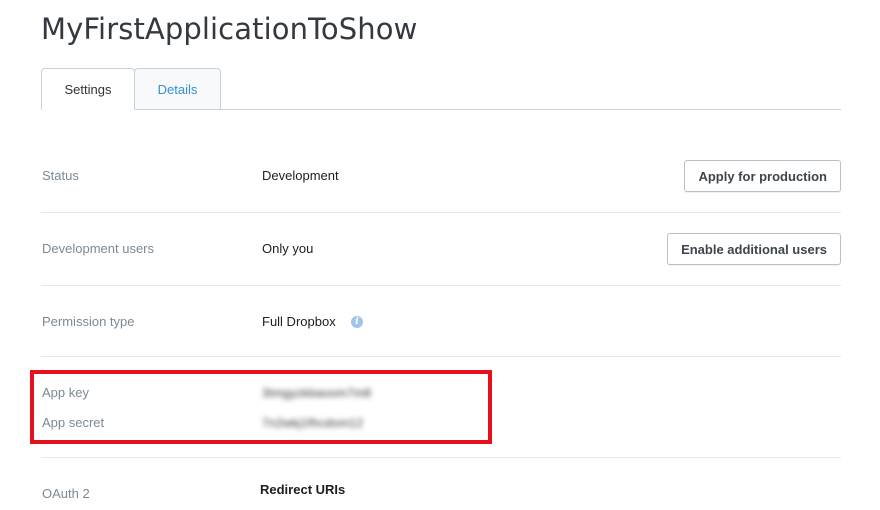  I want to click on info-icon: i, so click(357, 322).